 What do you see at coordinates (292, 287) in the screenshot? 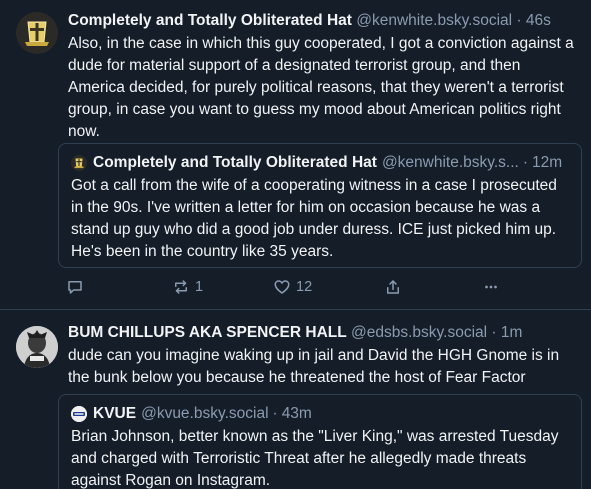
I see `like-button: 12` at bounding box center [292, 287].